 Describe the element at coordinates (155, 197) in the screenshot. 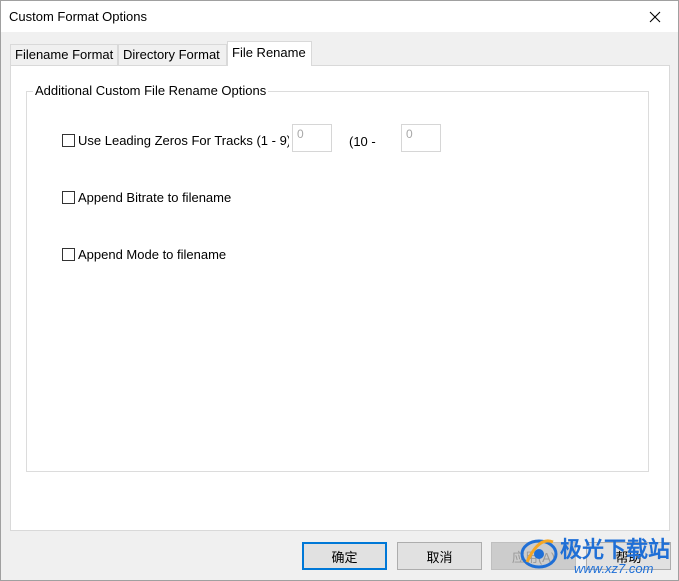

I see `append-bitrate-label: Append Bitrate to filename` at that location.